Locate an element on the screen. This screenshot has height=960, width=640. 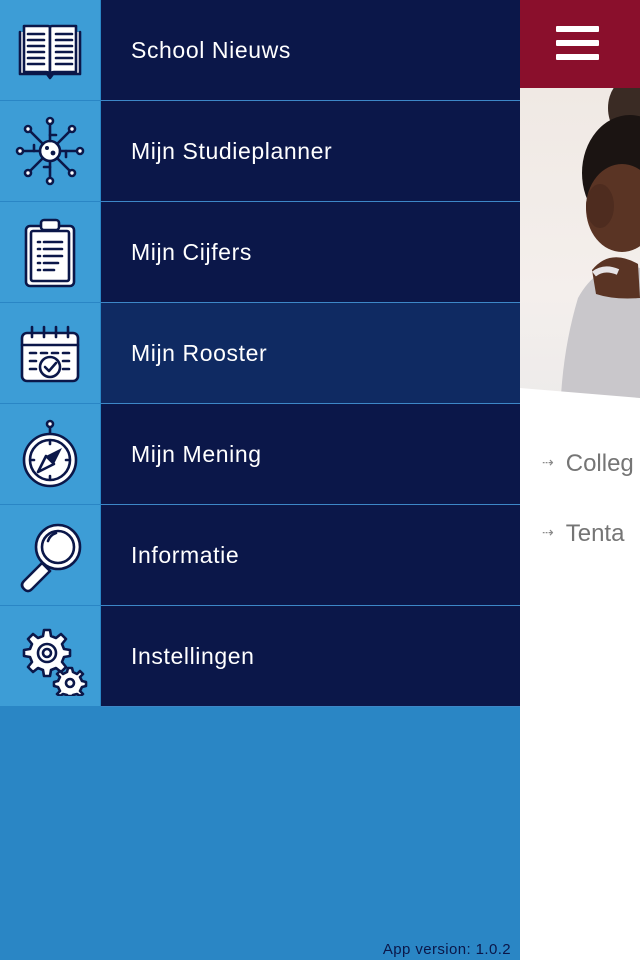
menu-item-label: Mijn Cijfers is located at coordinates (191, 252).